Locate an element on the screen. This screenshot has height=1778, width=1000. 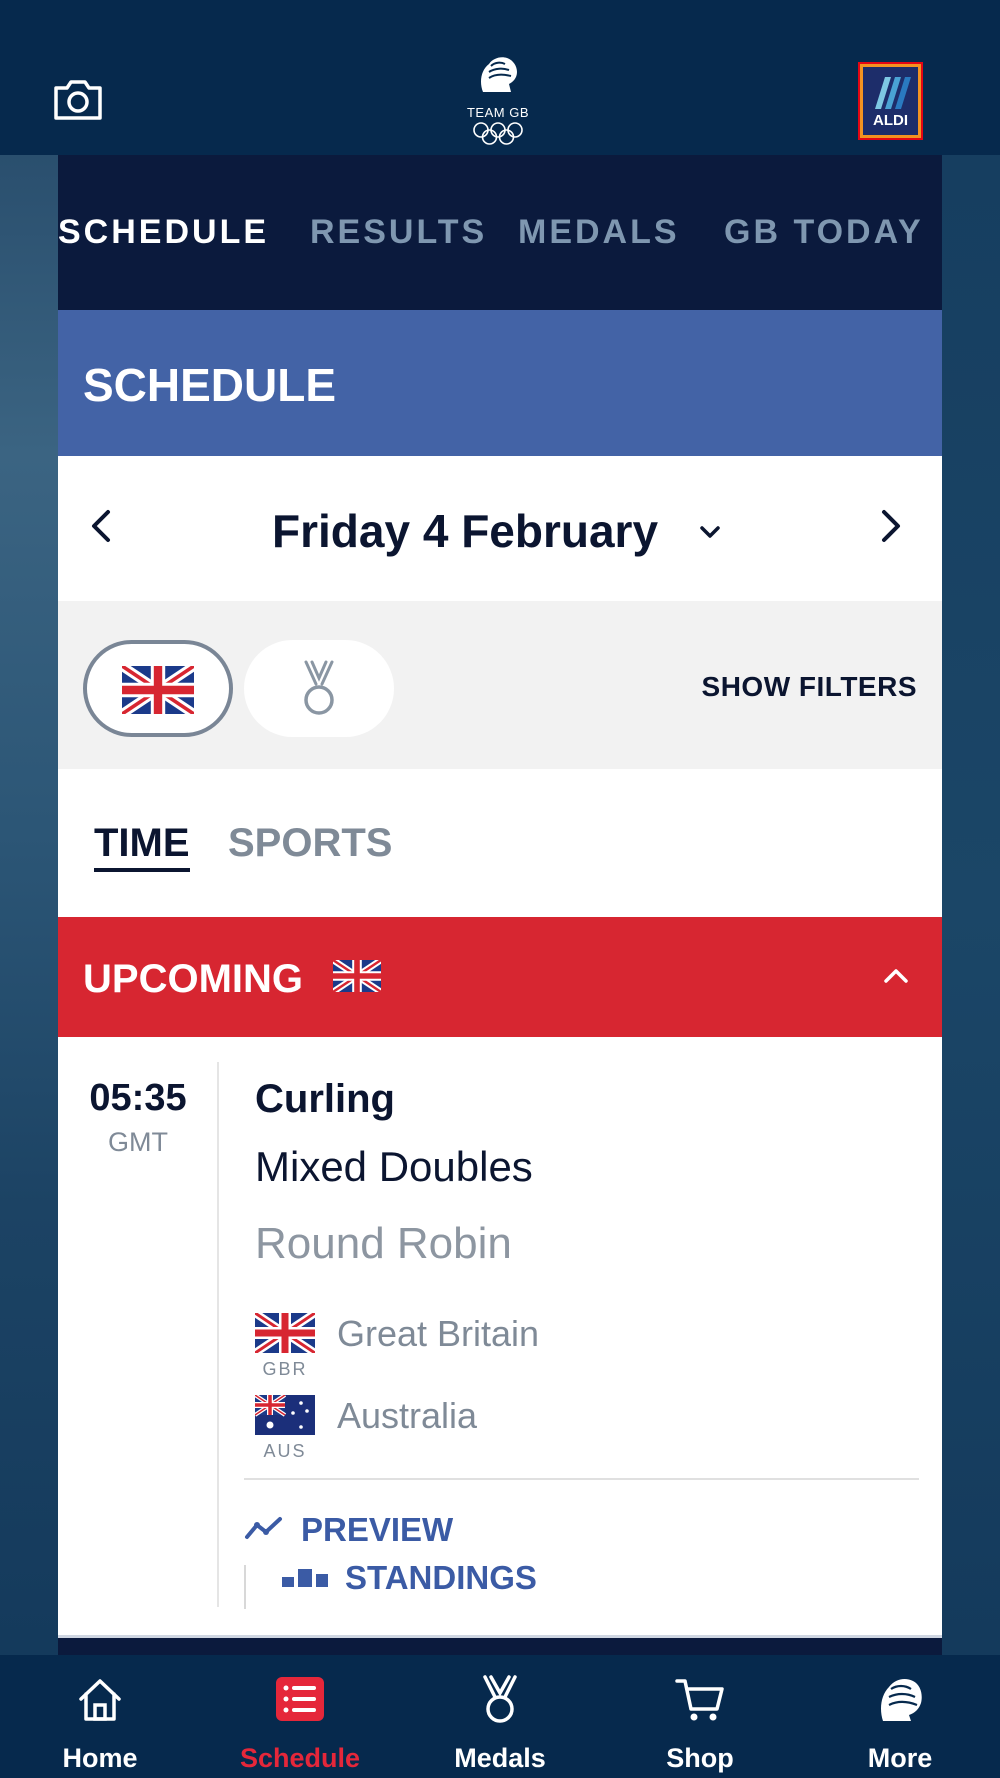
event-discipline: Mixed Doubles is located at coordinates (394, 1166).